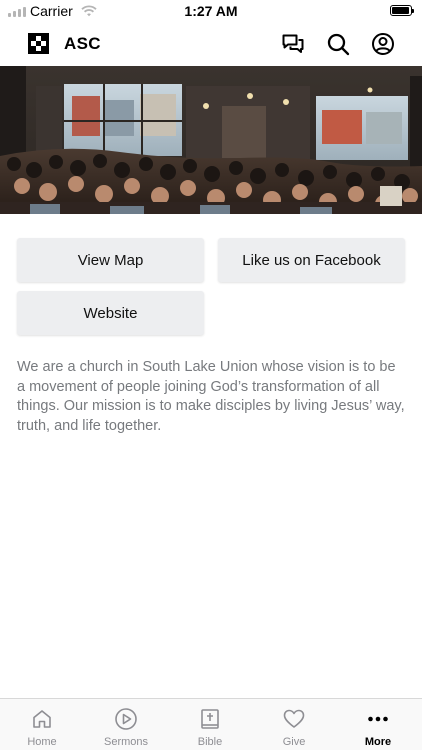  I want to click on heart-icon, so click(294, 718).